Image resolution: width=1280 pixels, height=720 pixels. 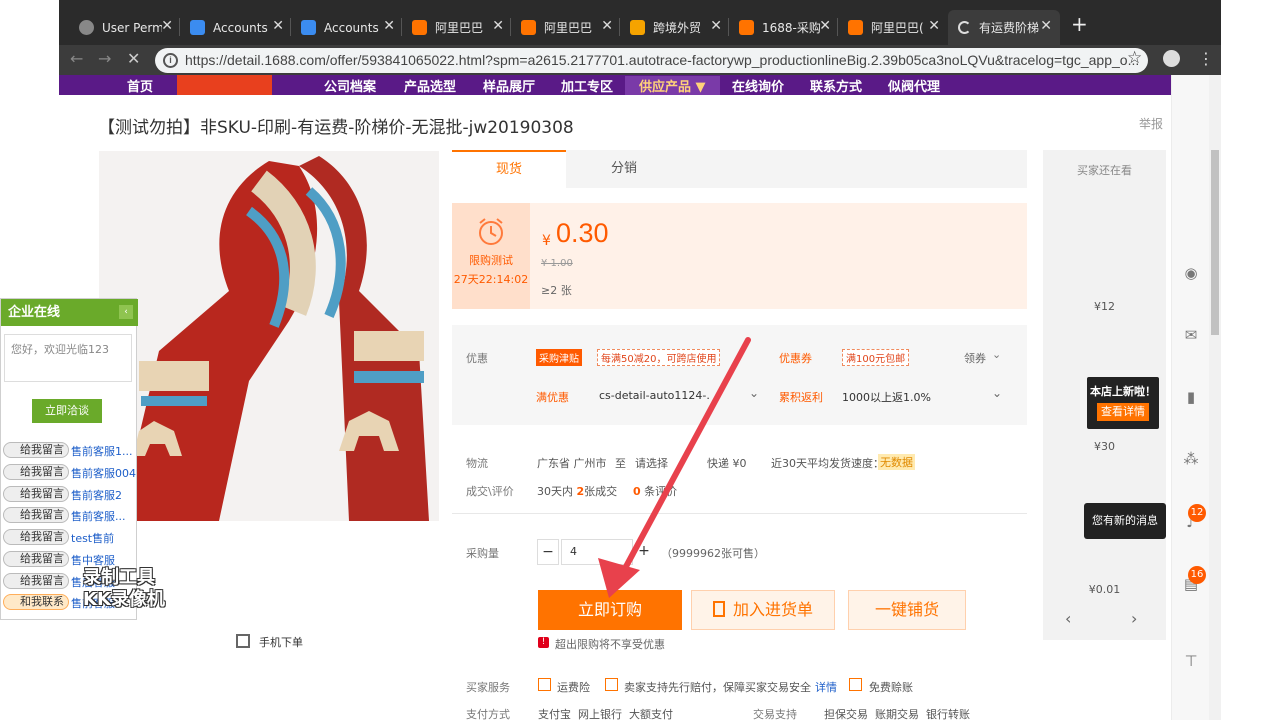 What do you see at coordinates (587, 85) in the screenshot?
I see `nav-processing: 加工专区` at bounding box center [587, 85].